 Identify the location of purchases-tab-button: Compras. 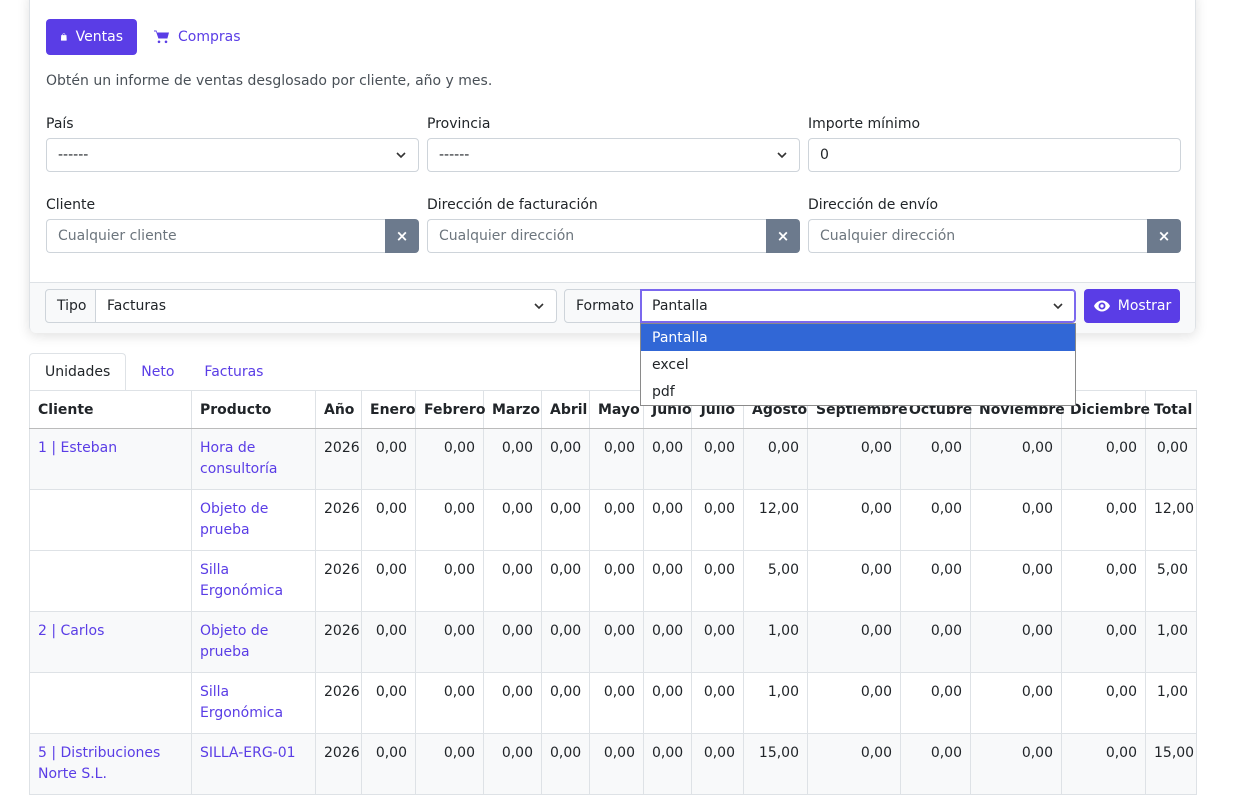
(197, 37).